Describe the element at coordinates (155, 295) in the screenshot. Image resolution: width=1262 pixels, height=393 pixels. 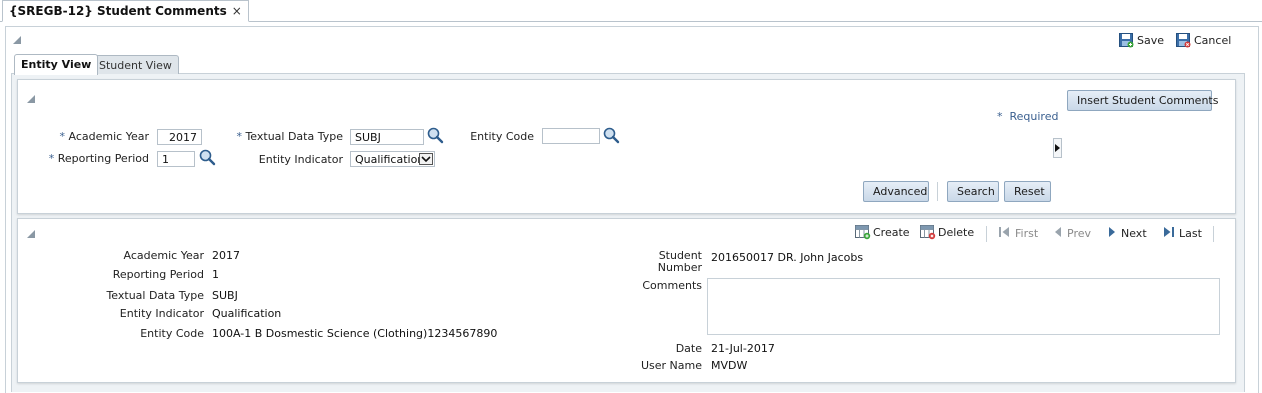
I see `record-textual-data-type-label: Textual Data Type` at that location.